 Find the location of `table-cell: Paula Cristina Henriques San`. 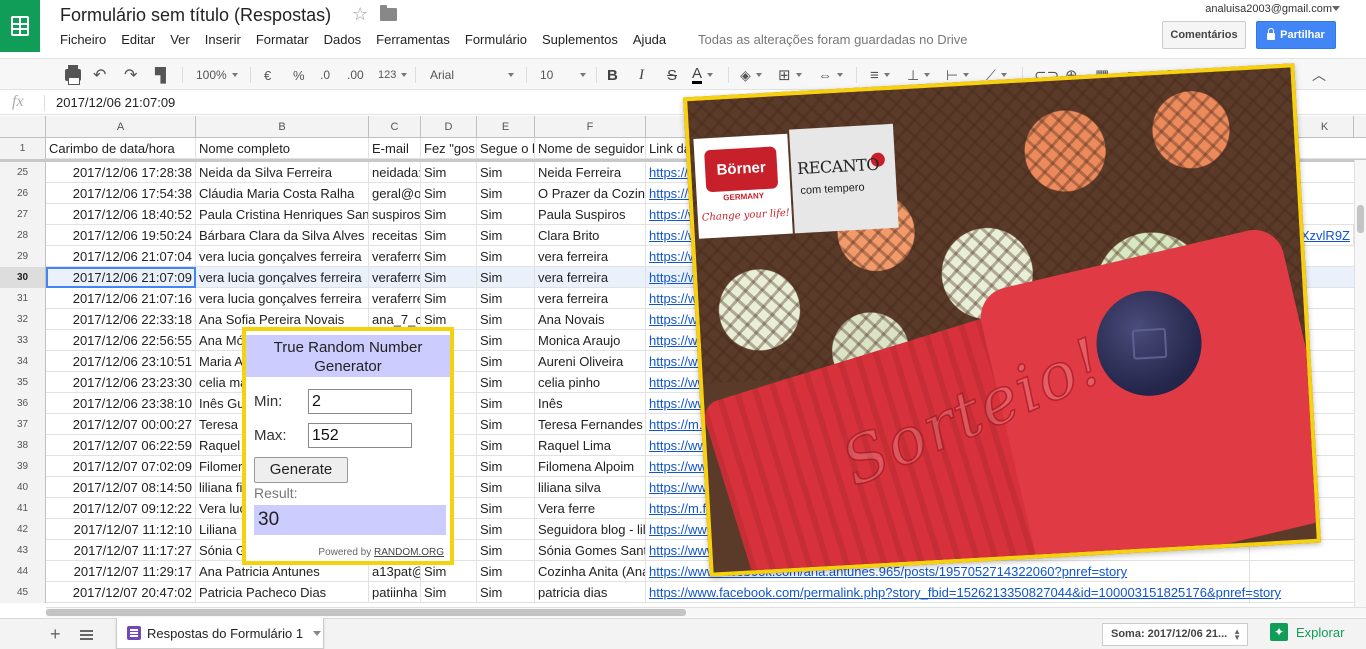

table-cell: Paula Cristina Henriques San is located at coordinates (282, 214).